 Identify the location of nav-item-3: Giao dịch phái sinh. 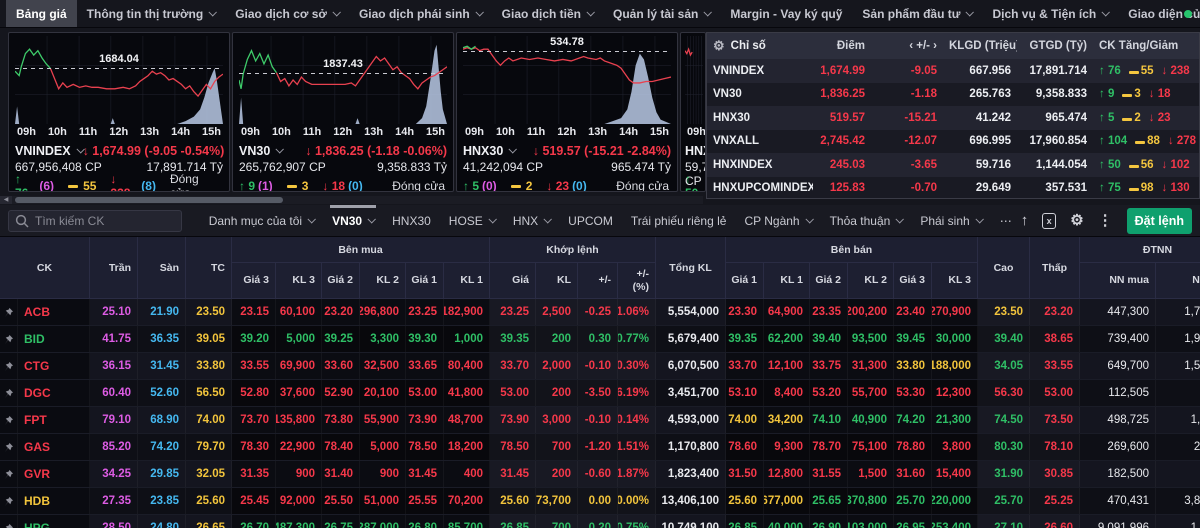
(420, 13).